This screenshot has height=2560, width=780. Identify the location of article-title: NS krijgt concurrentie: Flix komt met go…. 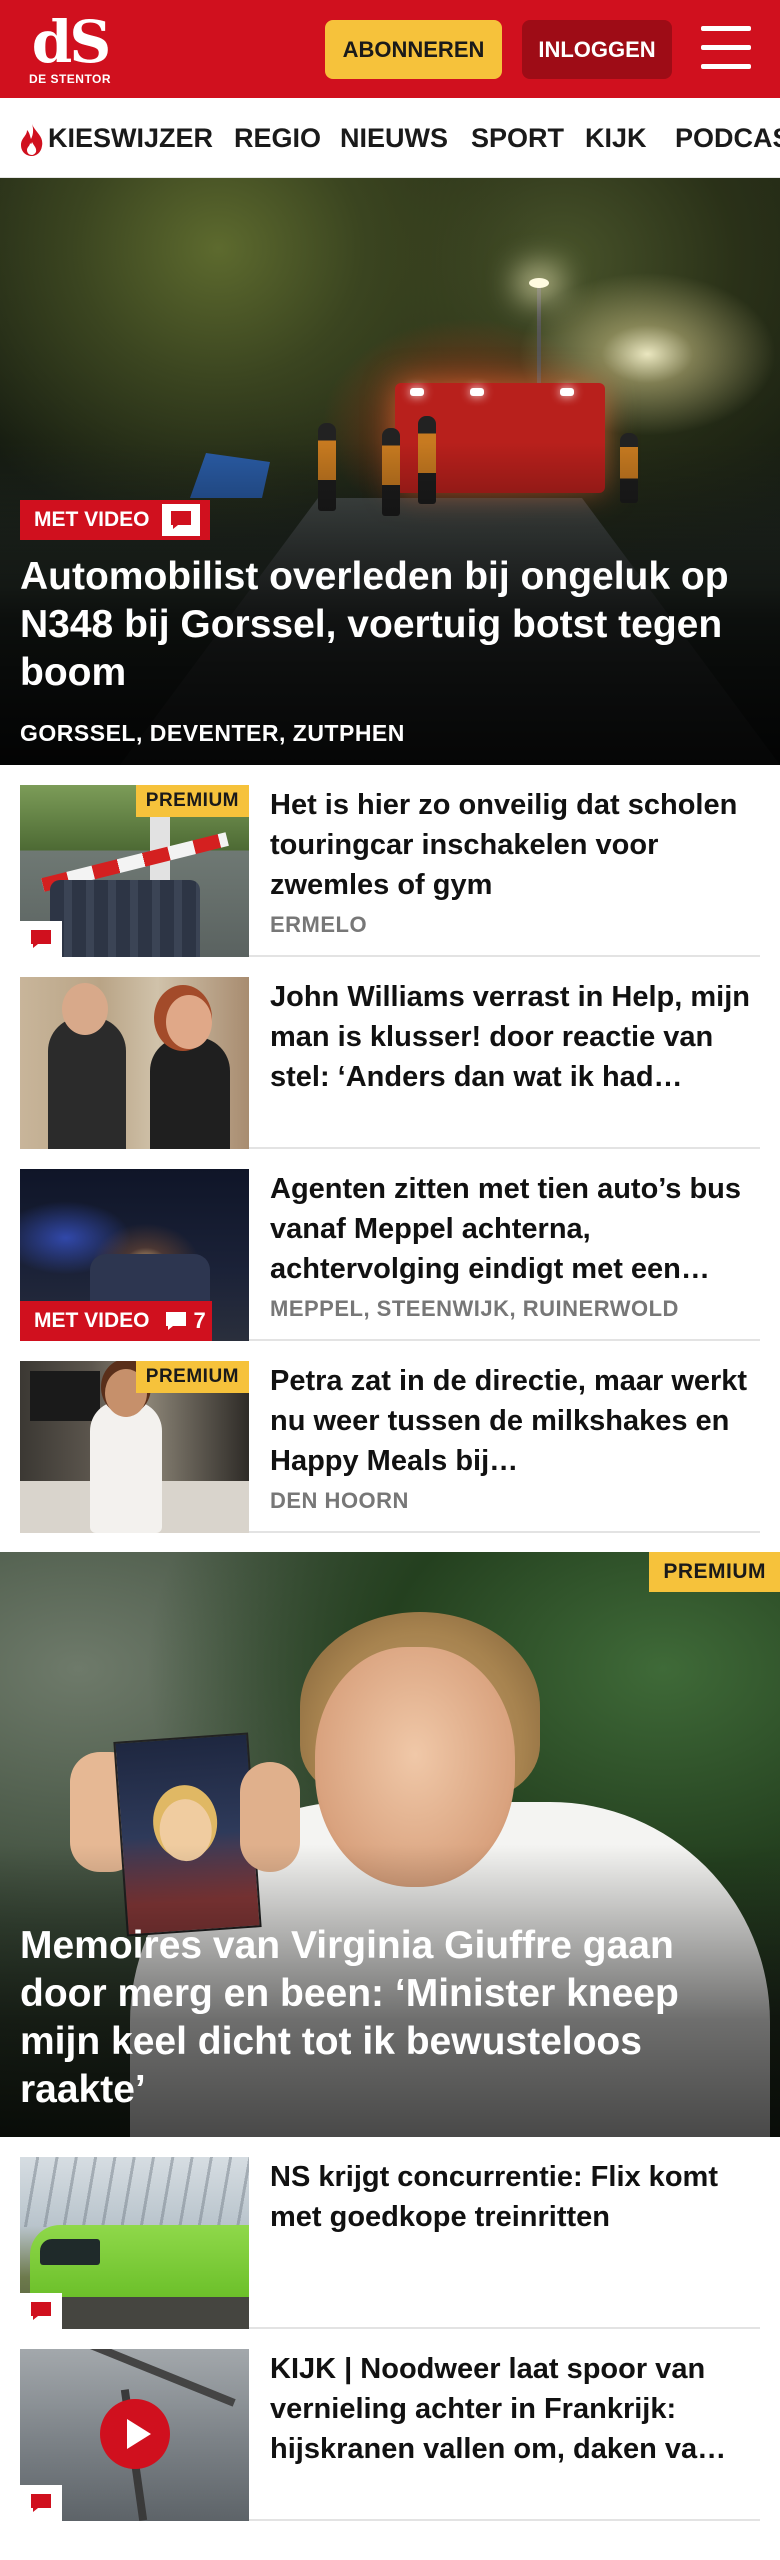
(515, 2197).